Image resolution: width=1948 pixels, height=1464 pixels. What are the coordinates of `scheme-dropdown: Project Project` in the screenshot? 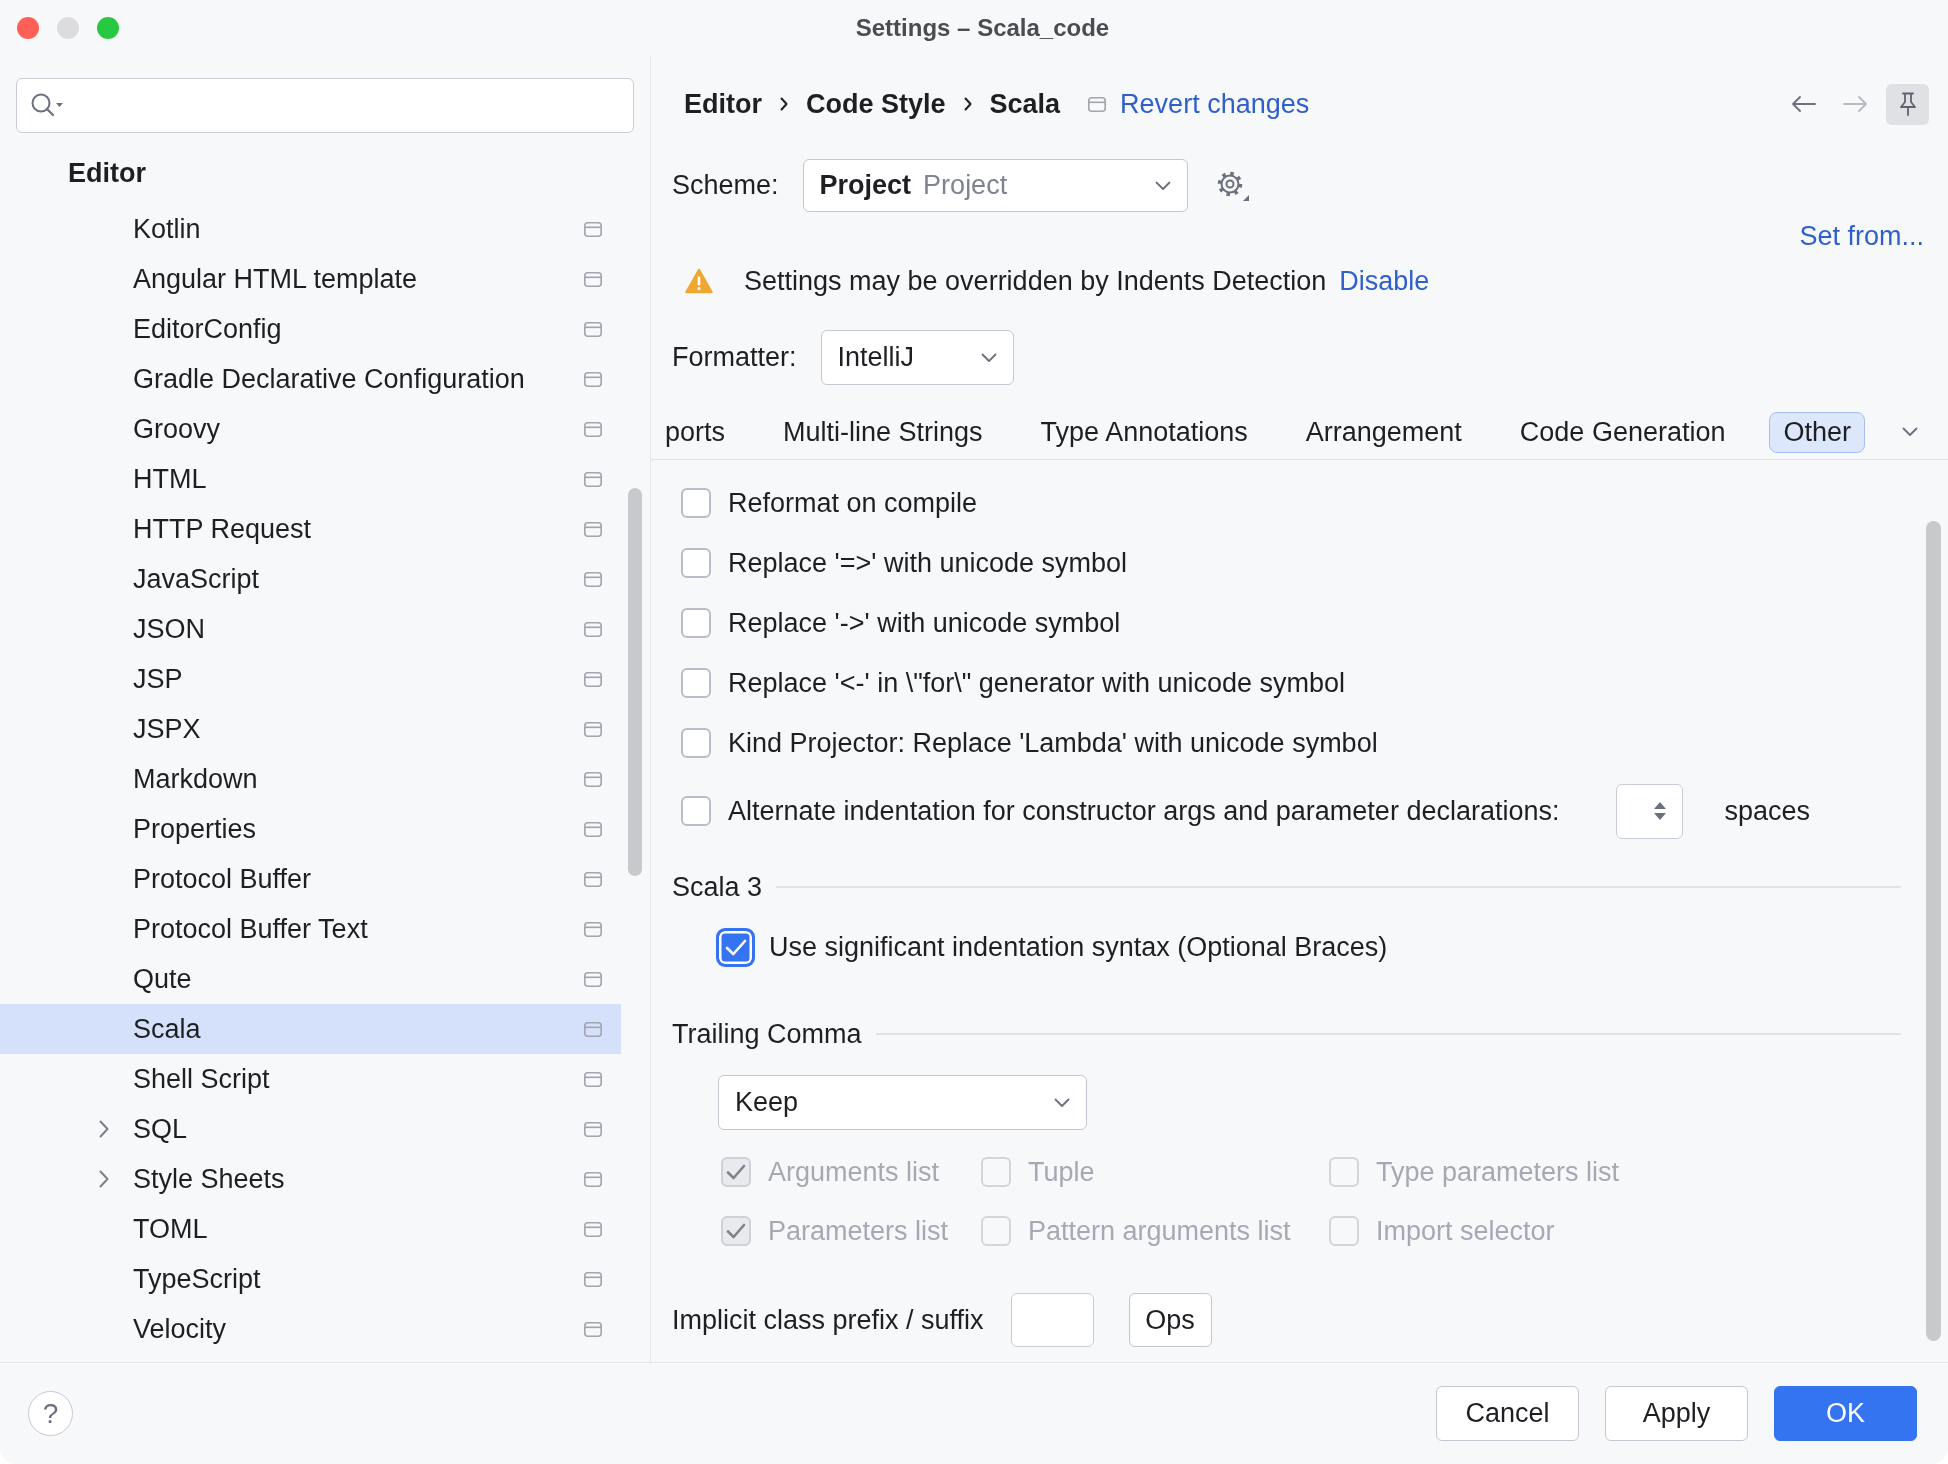 It's located at (995, 185).